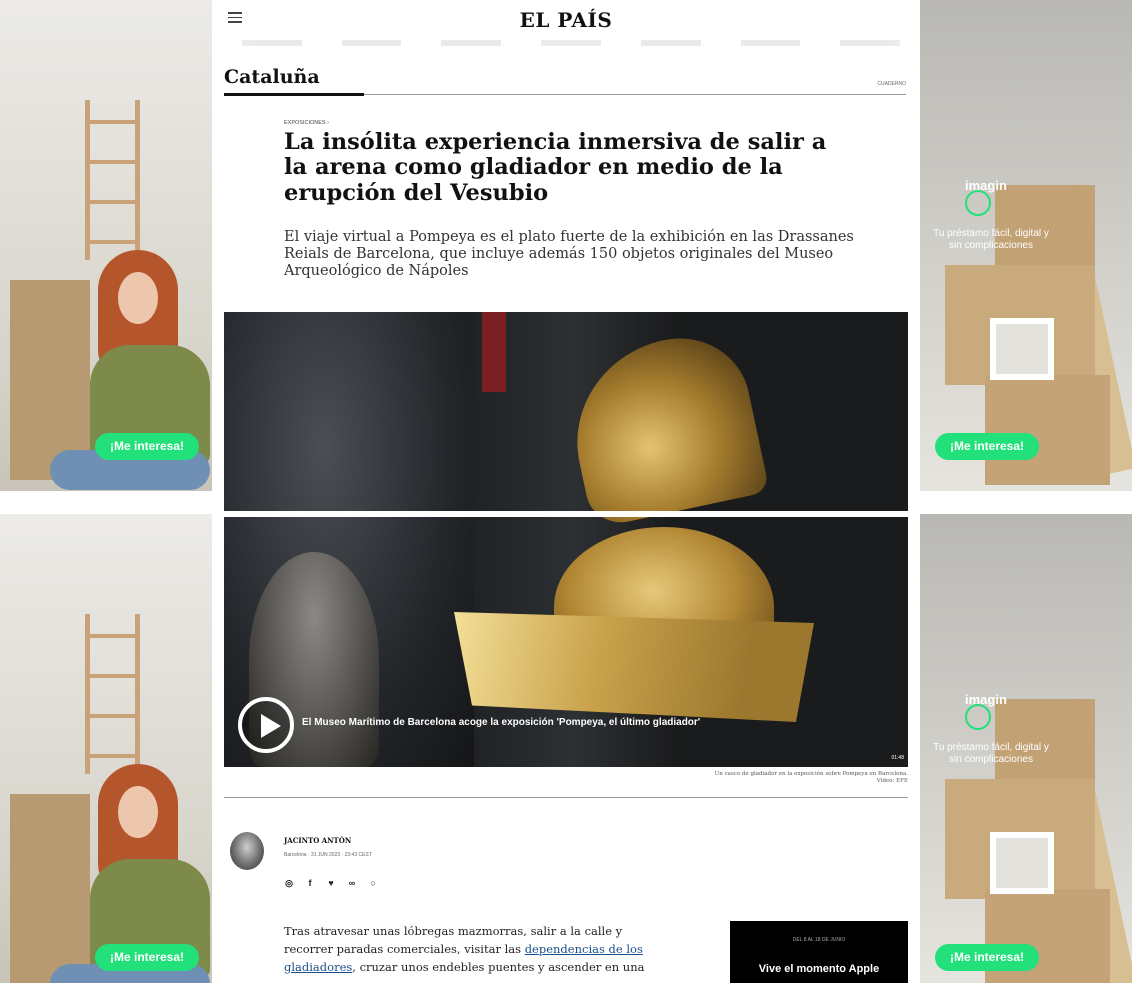 This screenshot has height=983, width=1132. Describe the element at coordinates (566, 797) in the screenshot. I see `divider` at that location.